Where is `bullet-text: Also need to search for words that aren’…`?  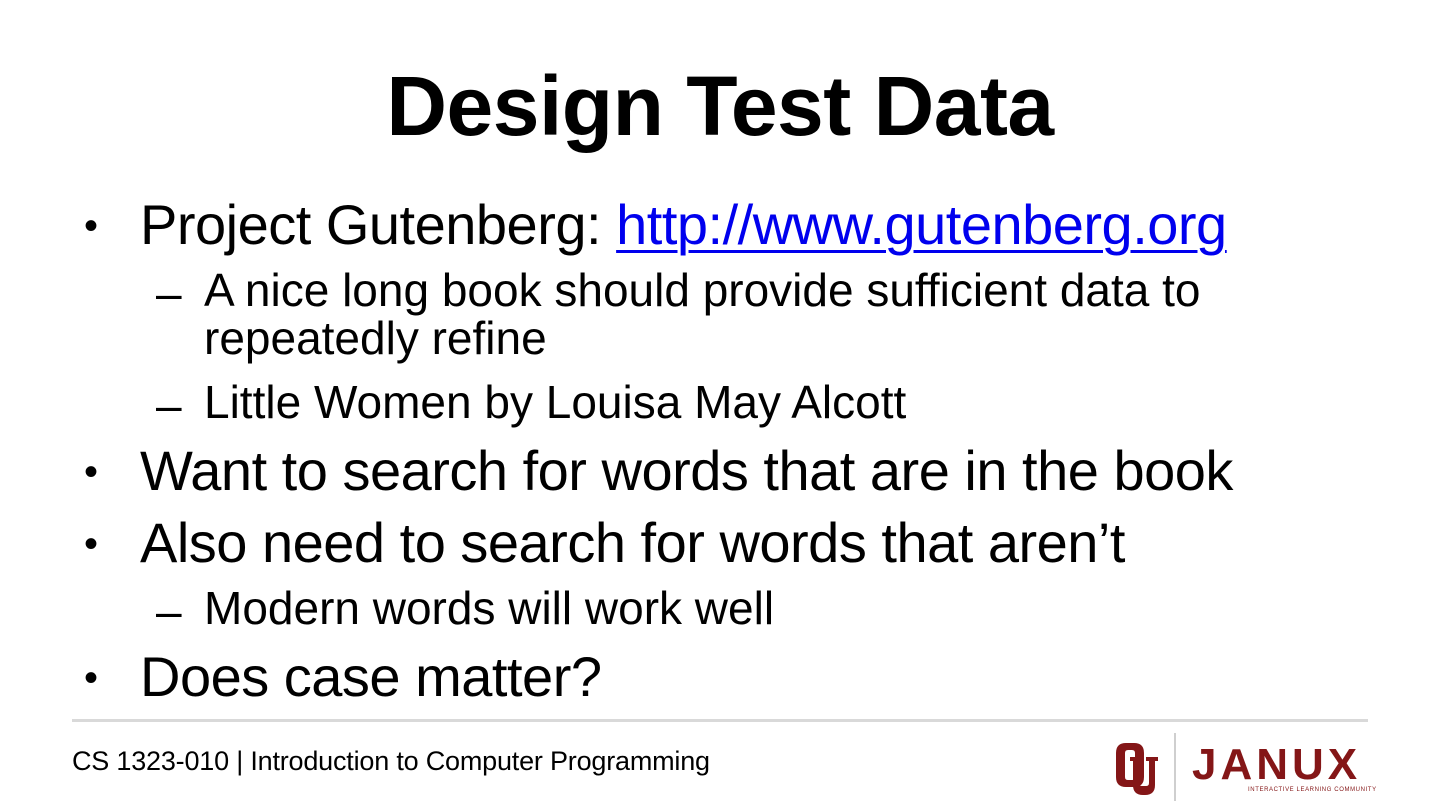
bullet-text: Also need to search for words that aren’… is located at coordinates (632, 542).